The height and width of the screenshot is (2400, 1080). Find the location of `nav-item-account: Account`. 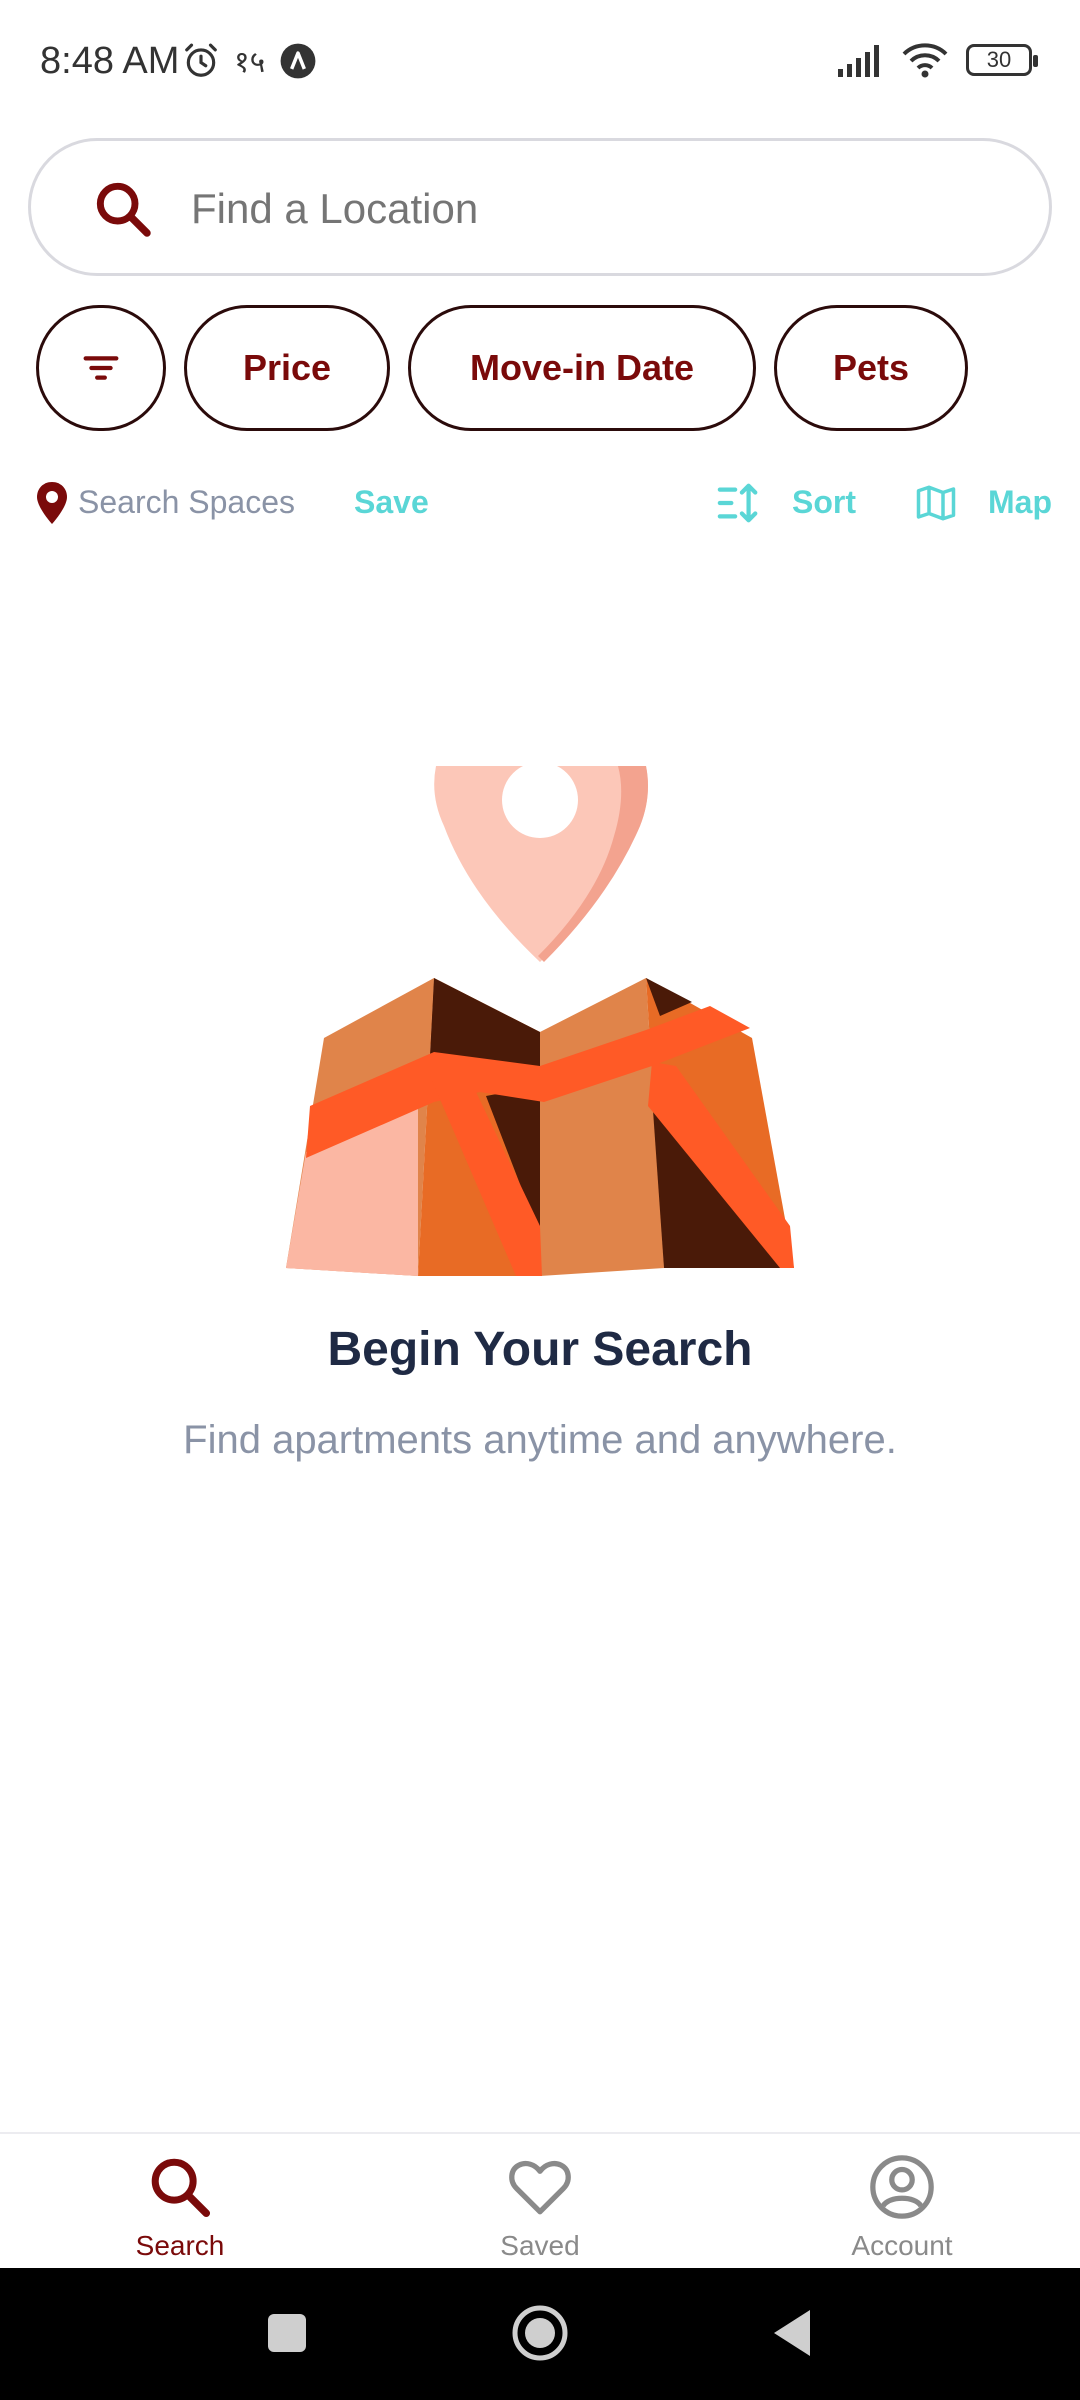

nav-item-account: Account is located at coordinates (902, 2211).